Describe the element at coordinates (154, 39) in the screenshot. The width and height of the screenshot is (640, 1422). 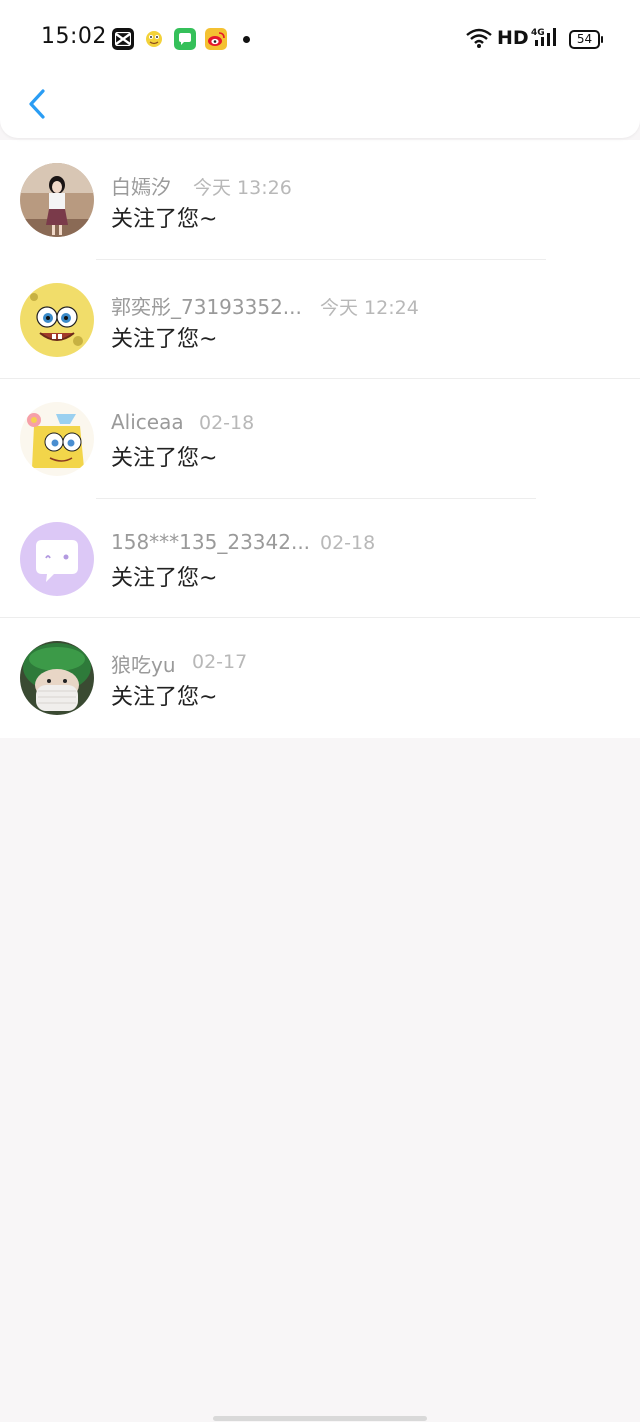
I see `cartoon-app-icon` at that location.